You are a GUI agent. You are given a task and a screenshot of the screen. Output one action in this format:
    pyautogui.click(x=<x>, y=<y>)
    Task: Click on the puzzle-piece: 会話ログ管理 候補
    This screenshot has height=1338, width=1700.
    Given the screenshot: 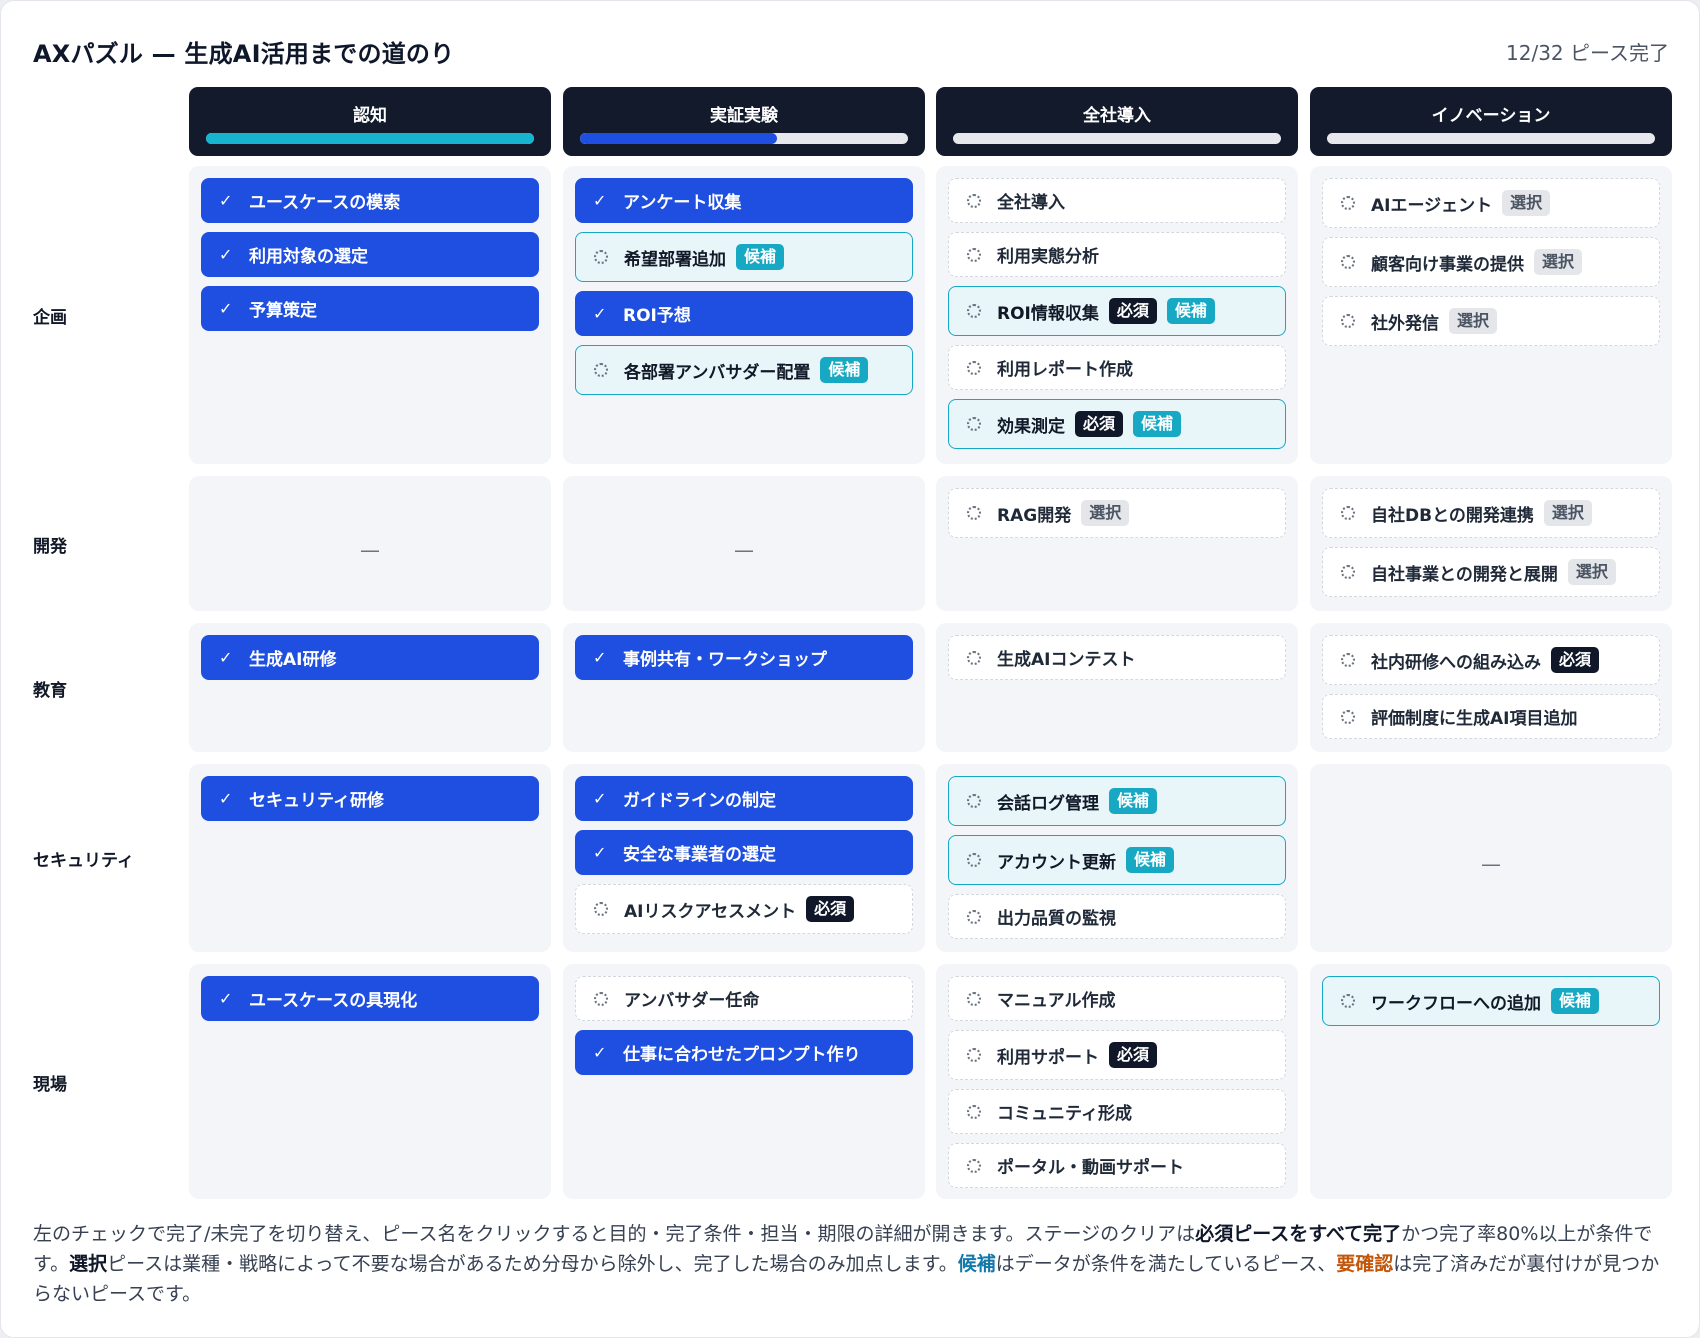 What is the action you would take?
    pyautogui.click(x=1117, y=801)
    